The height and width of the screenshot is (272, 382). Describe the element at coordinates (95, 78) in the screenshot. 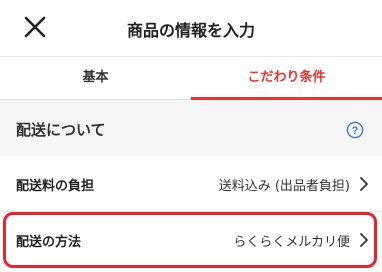

I see `tab-basic: 基本` at that location.